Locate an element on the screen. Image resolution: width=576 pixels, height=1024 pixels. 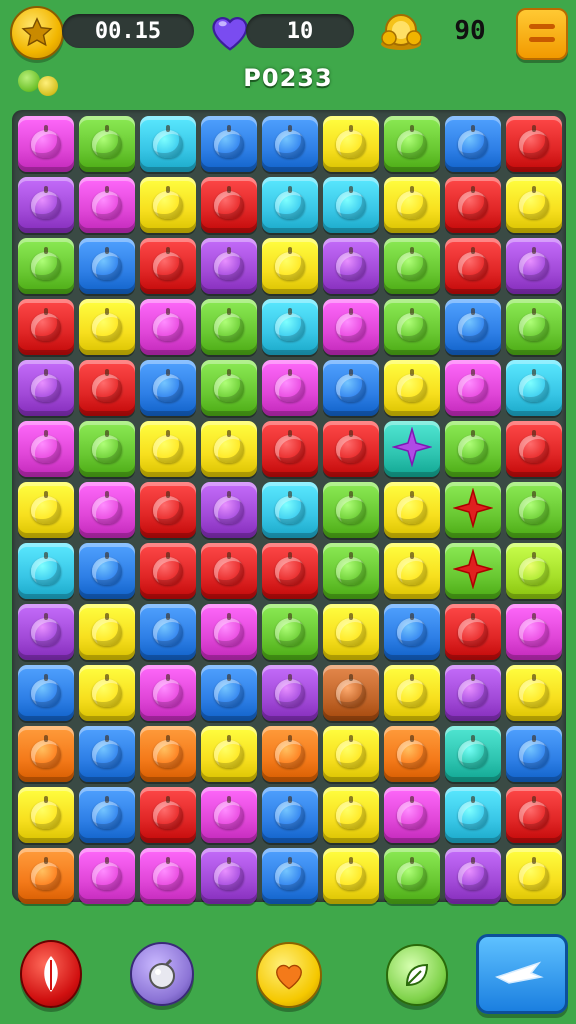
play-button is located at coordinates (522, 974).